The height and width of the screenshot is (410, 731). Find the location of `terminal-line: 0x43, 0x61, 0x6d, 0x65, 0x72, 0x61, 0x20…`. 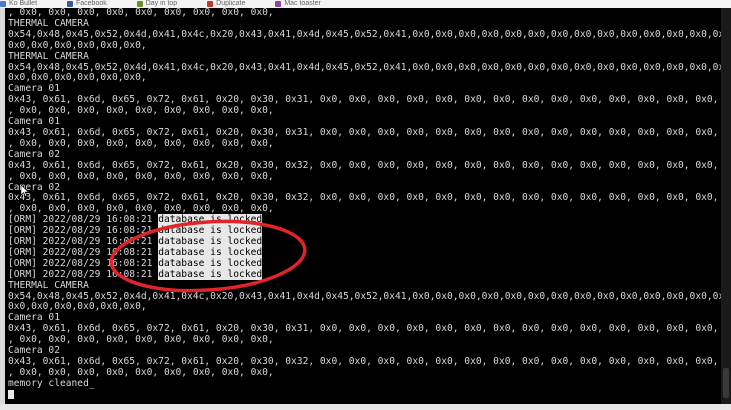

terminal-line: 0x43, 0x61, 0x6d, 0x65, 0x72, 0x61, 0x20… is located at coordinates (364, 165).